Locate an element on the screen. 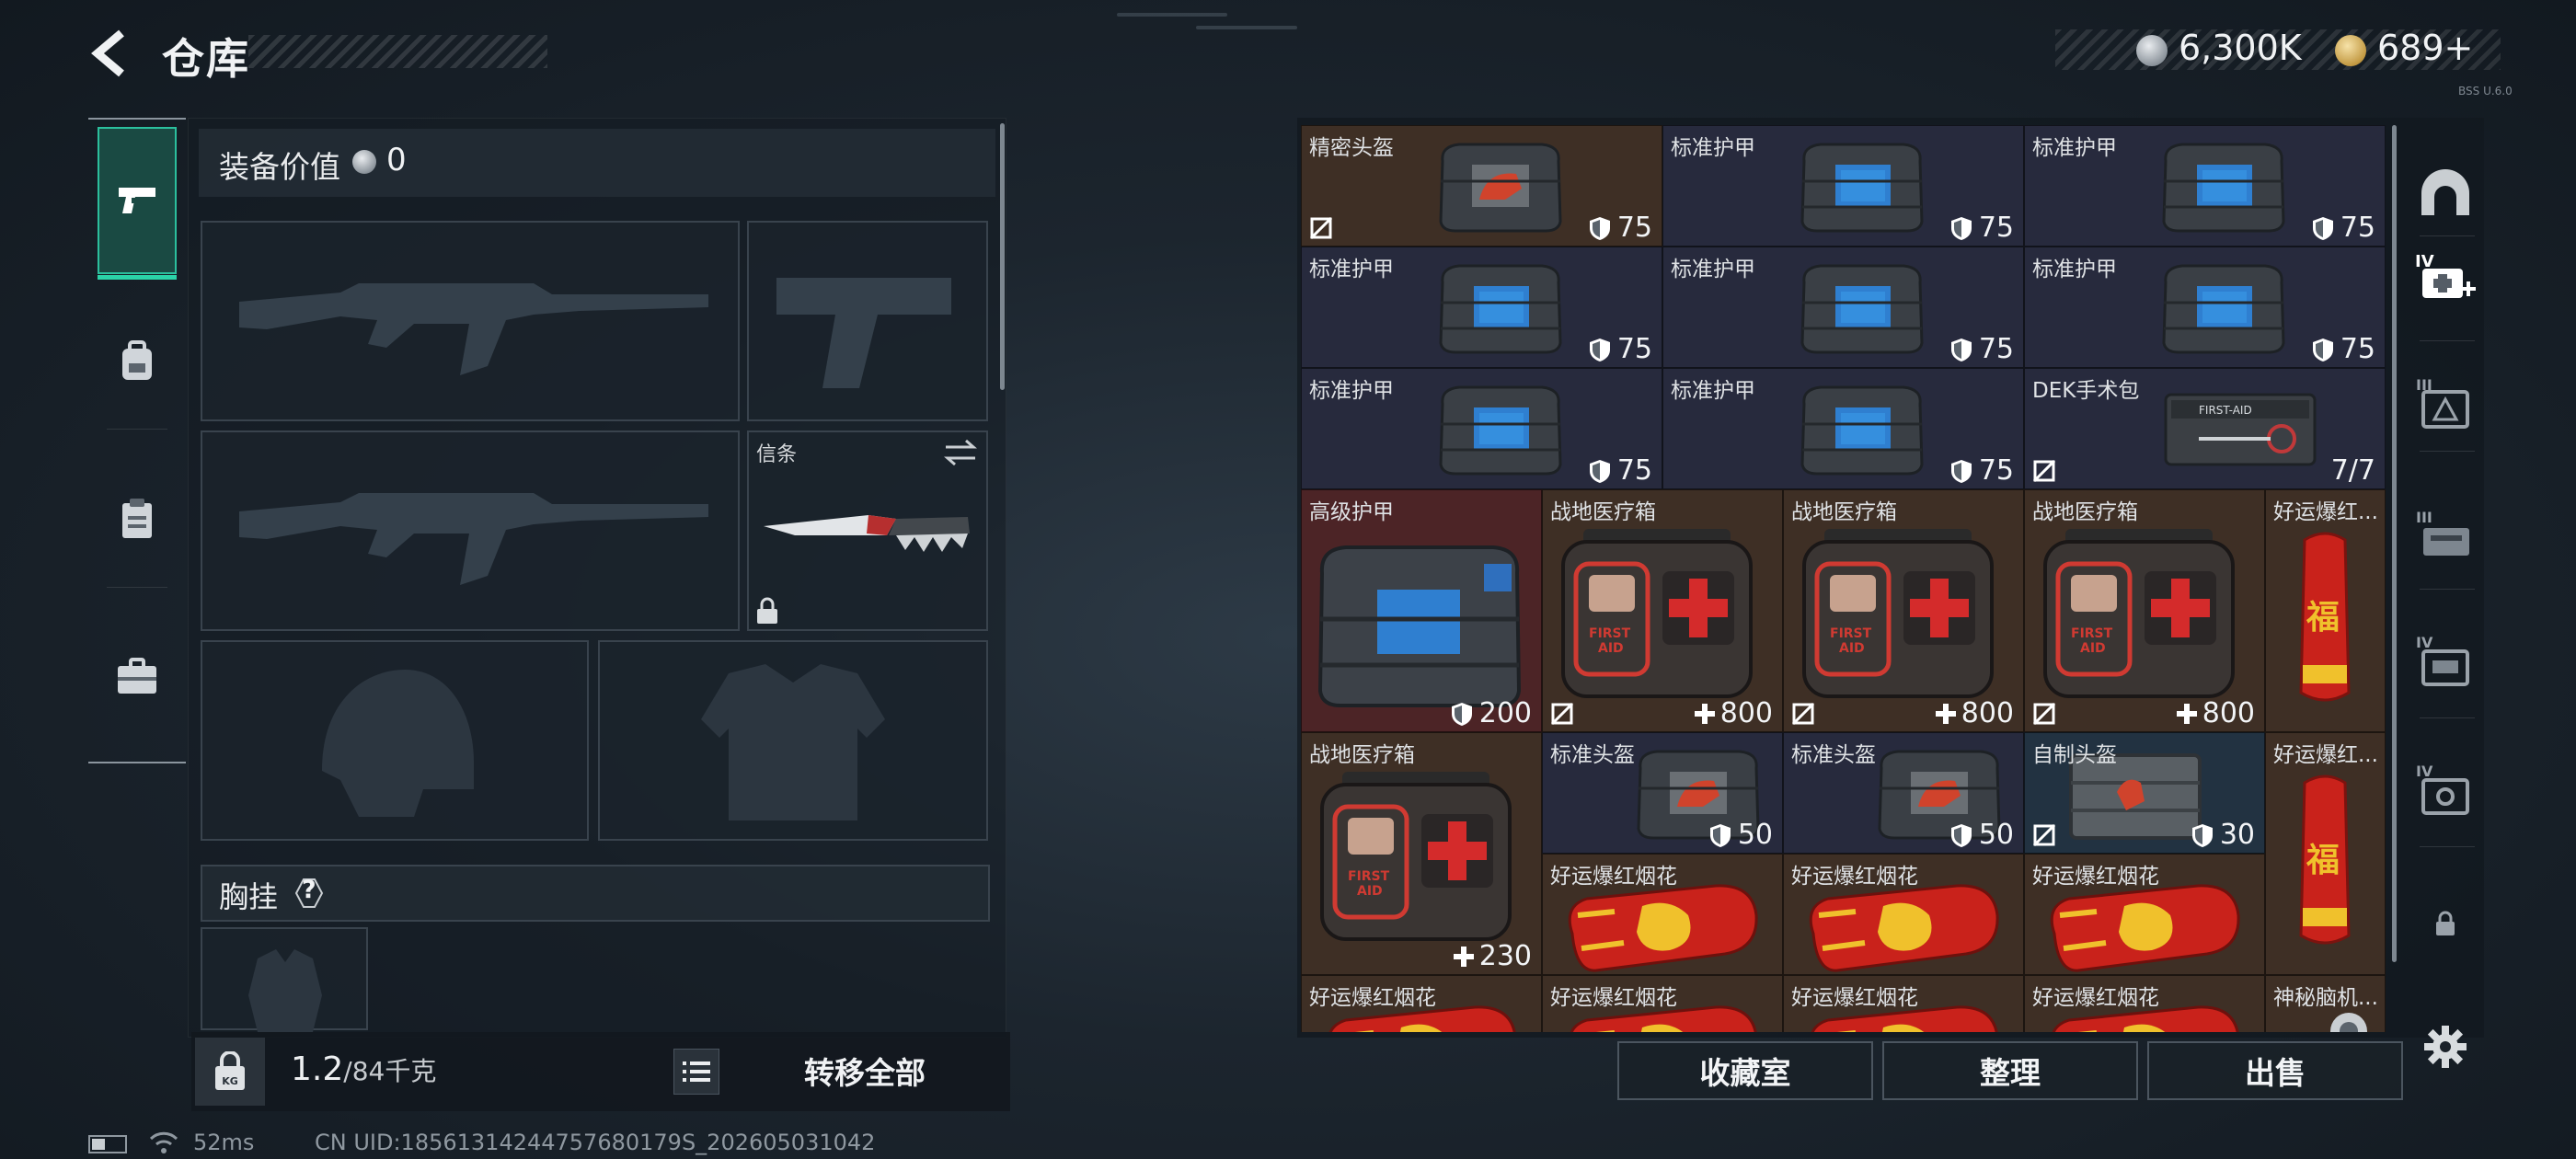 The height and width of the screenshot is (1159, 2576). organize-button: 整理 is located at coordinates (2010, 1070).